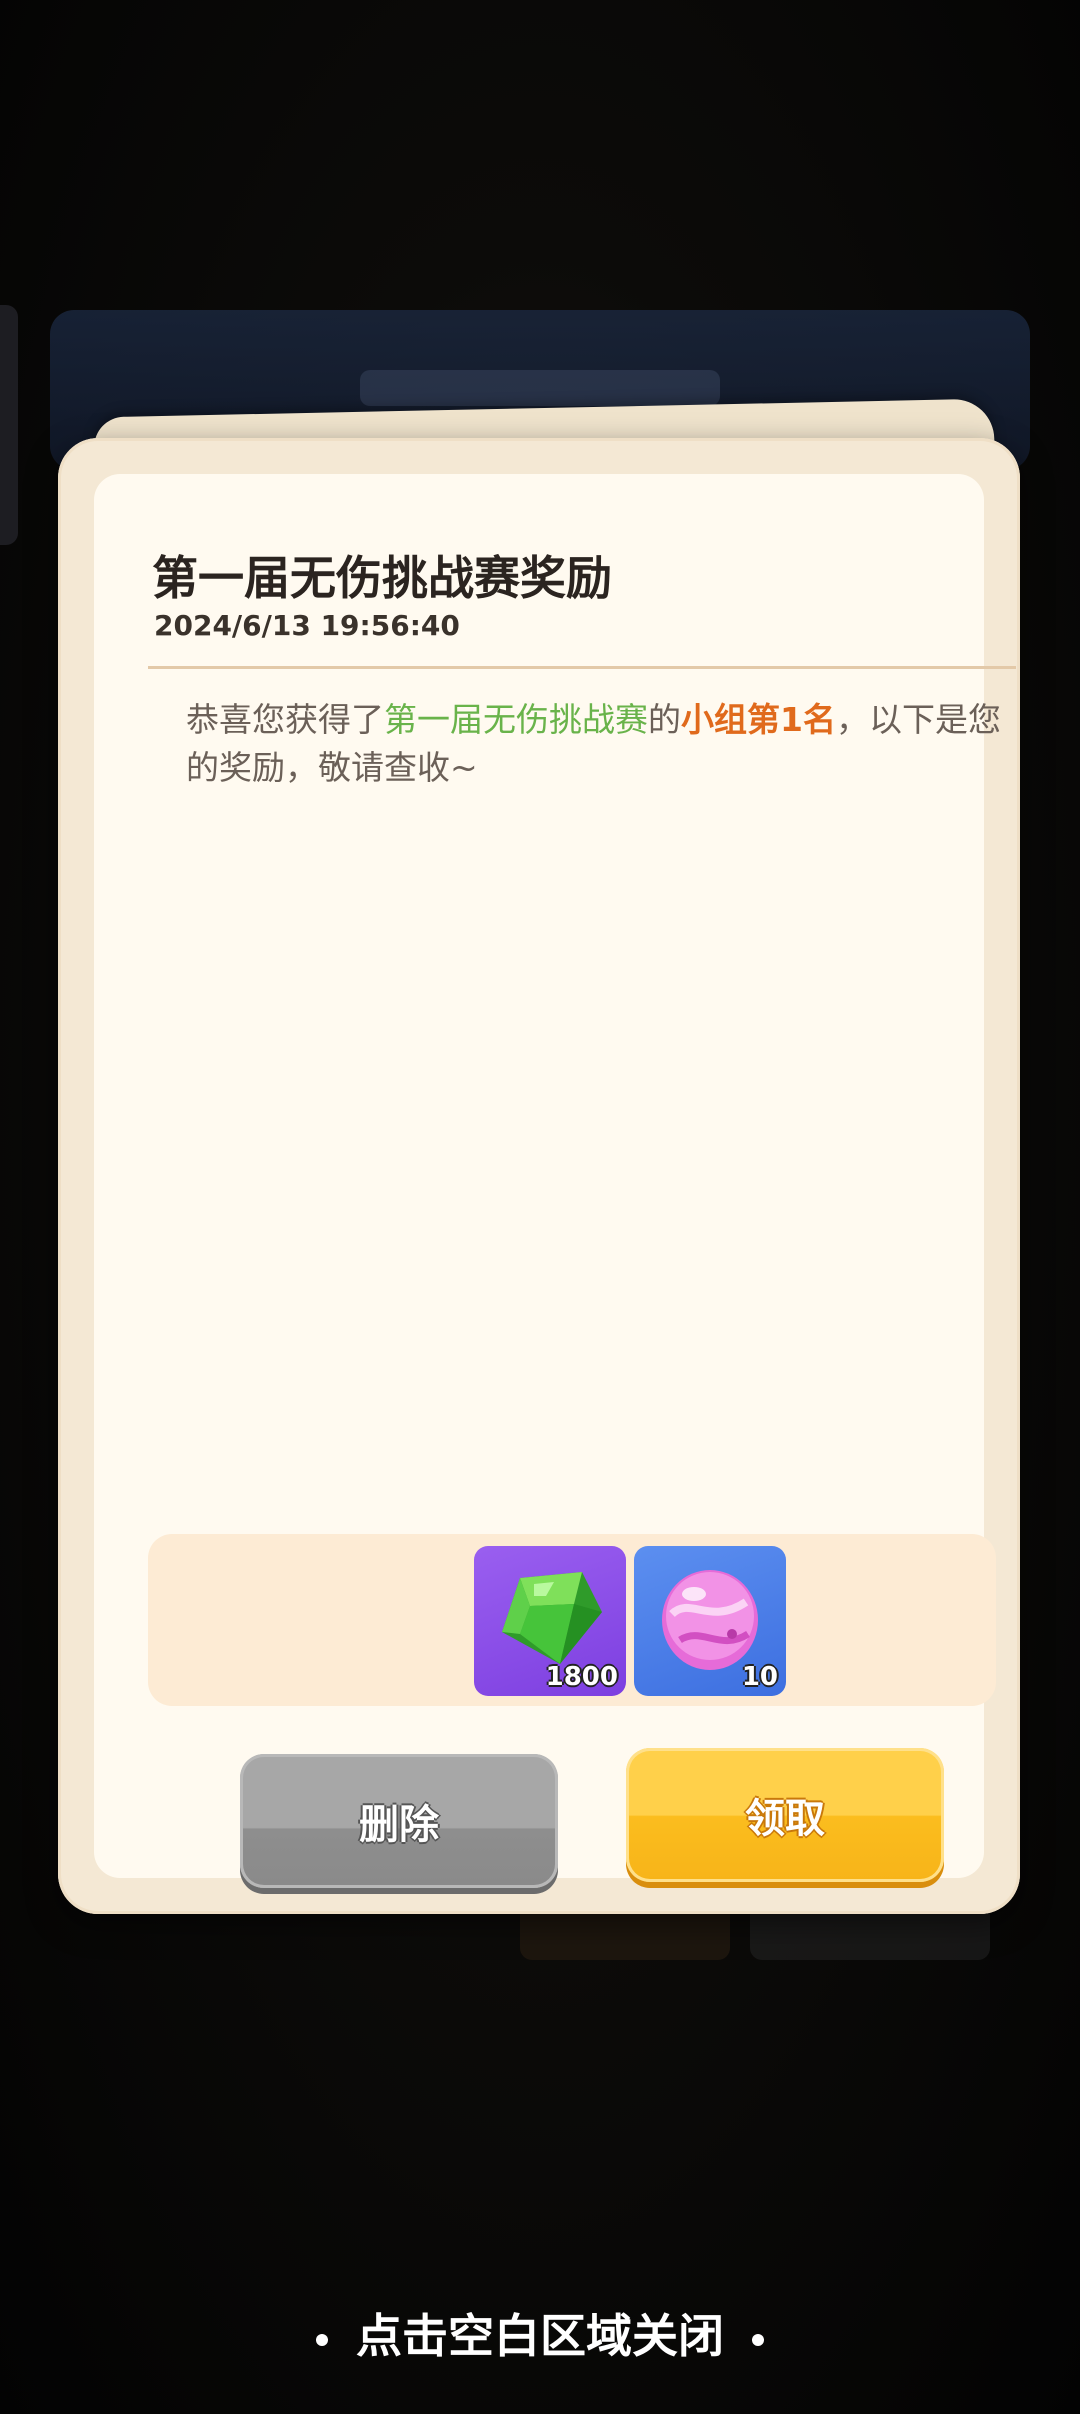 The image size is (1080, 2414). What do you see at coordinates (785, 1815) in the screenshot?
I see `claim-button: 领取` at bounding box center [785, 1815].